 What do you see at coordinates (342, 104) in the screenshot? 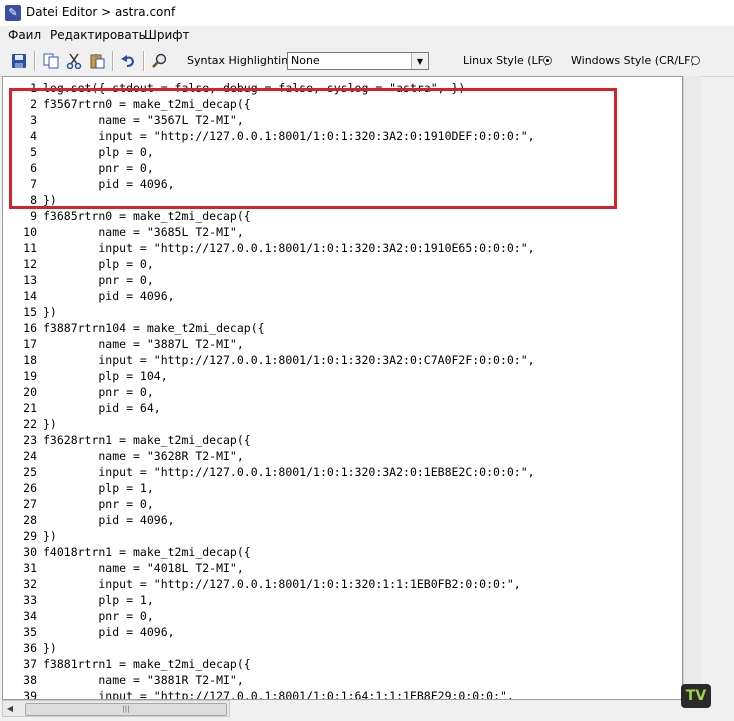
I see `code-line: 2 f3567rtrn0 = make_t2mi_decap({` at bounding box center [342, 104].